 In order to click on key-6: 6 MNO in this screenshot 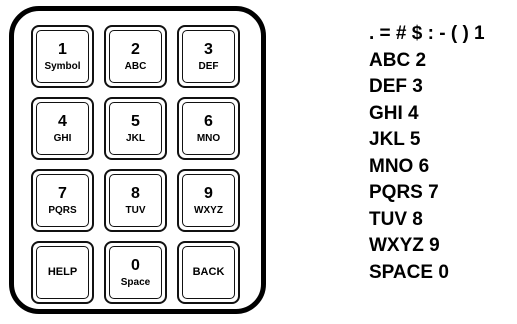, I will do `click(208, 128)`.